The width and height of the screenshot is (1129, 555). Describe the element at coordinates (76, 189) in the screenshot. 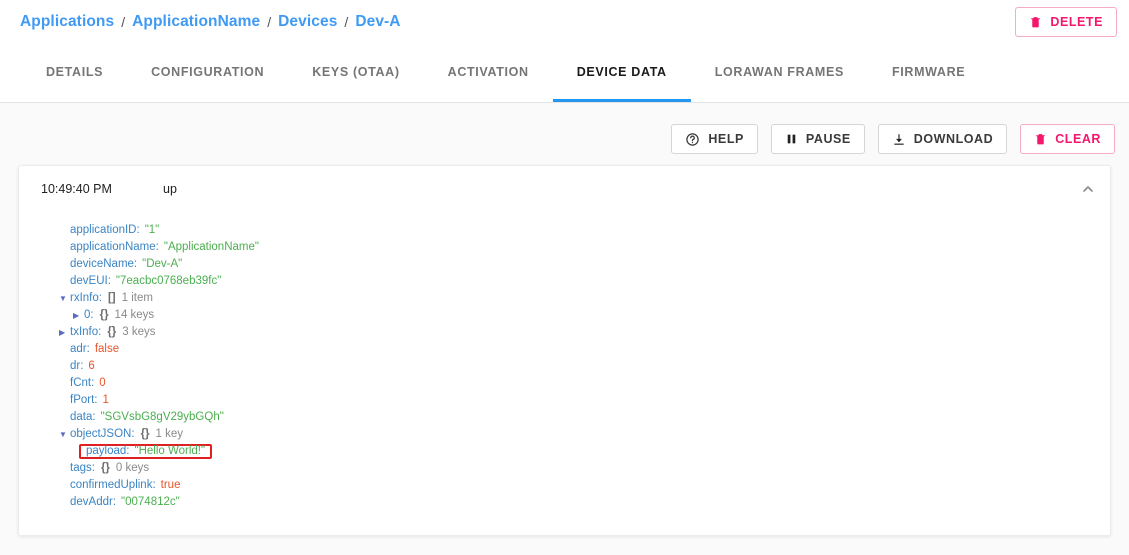

I see `frame-timestamp: 10:49:40 PM` at that location.